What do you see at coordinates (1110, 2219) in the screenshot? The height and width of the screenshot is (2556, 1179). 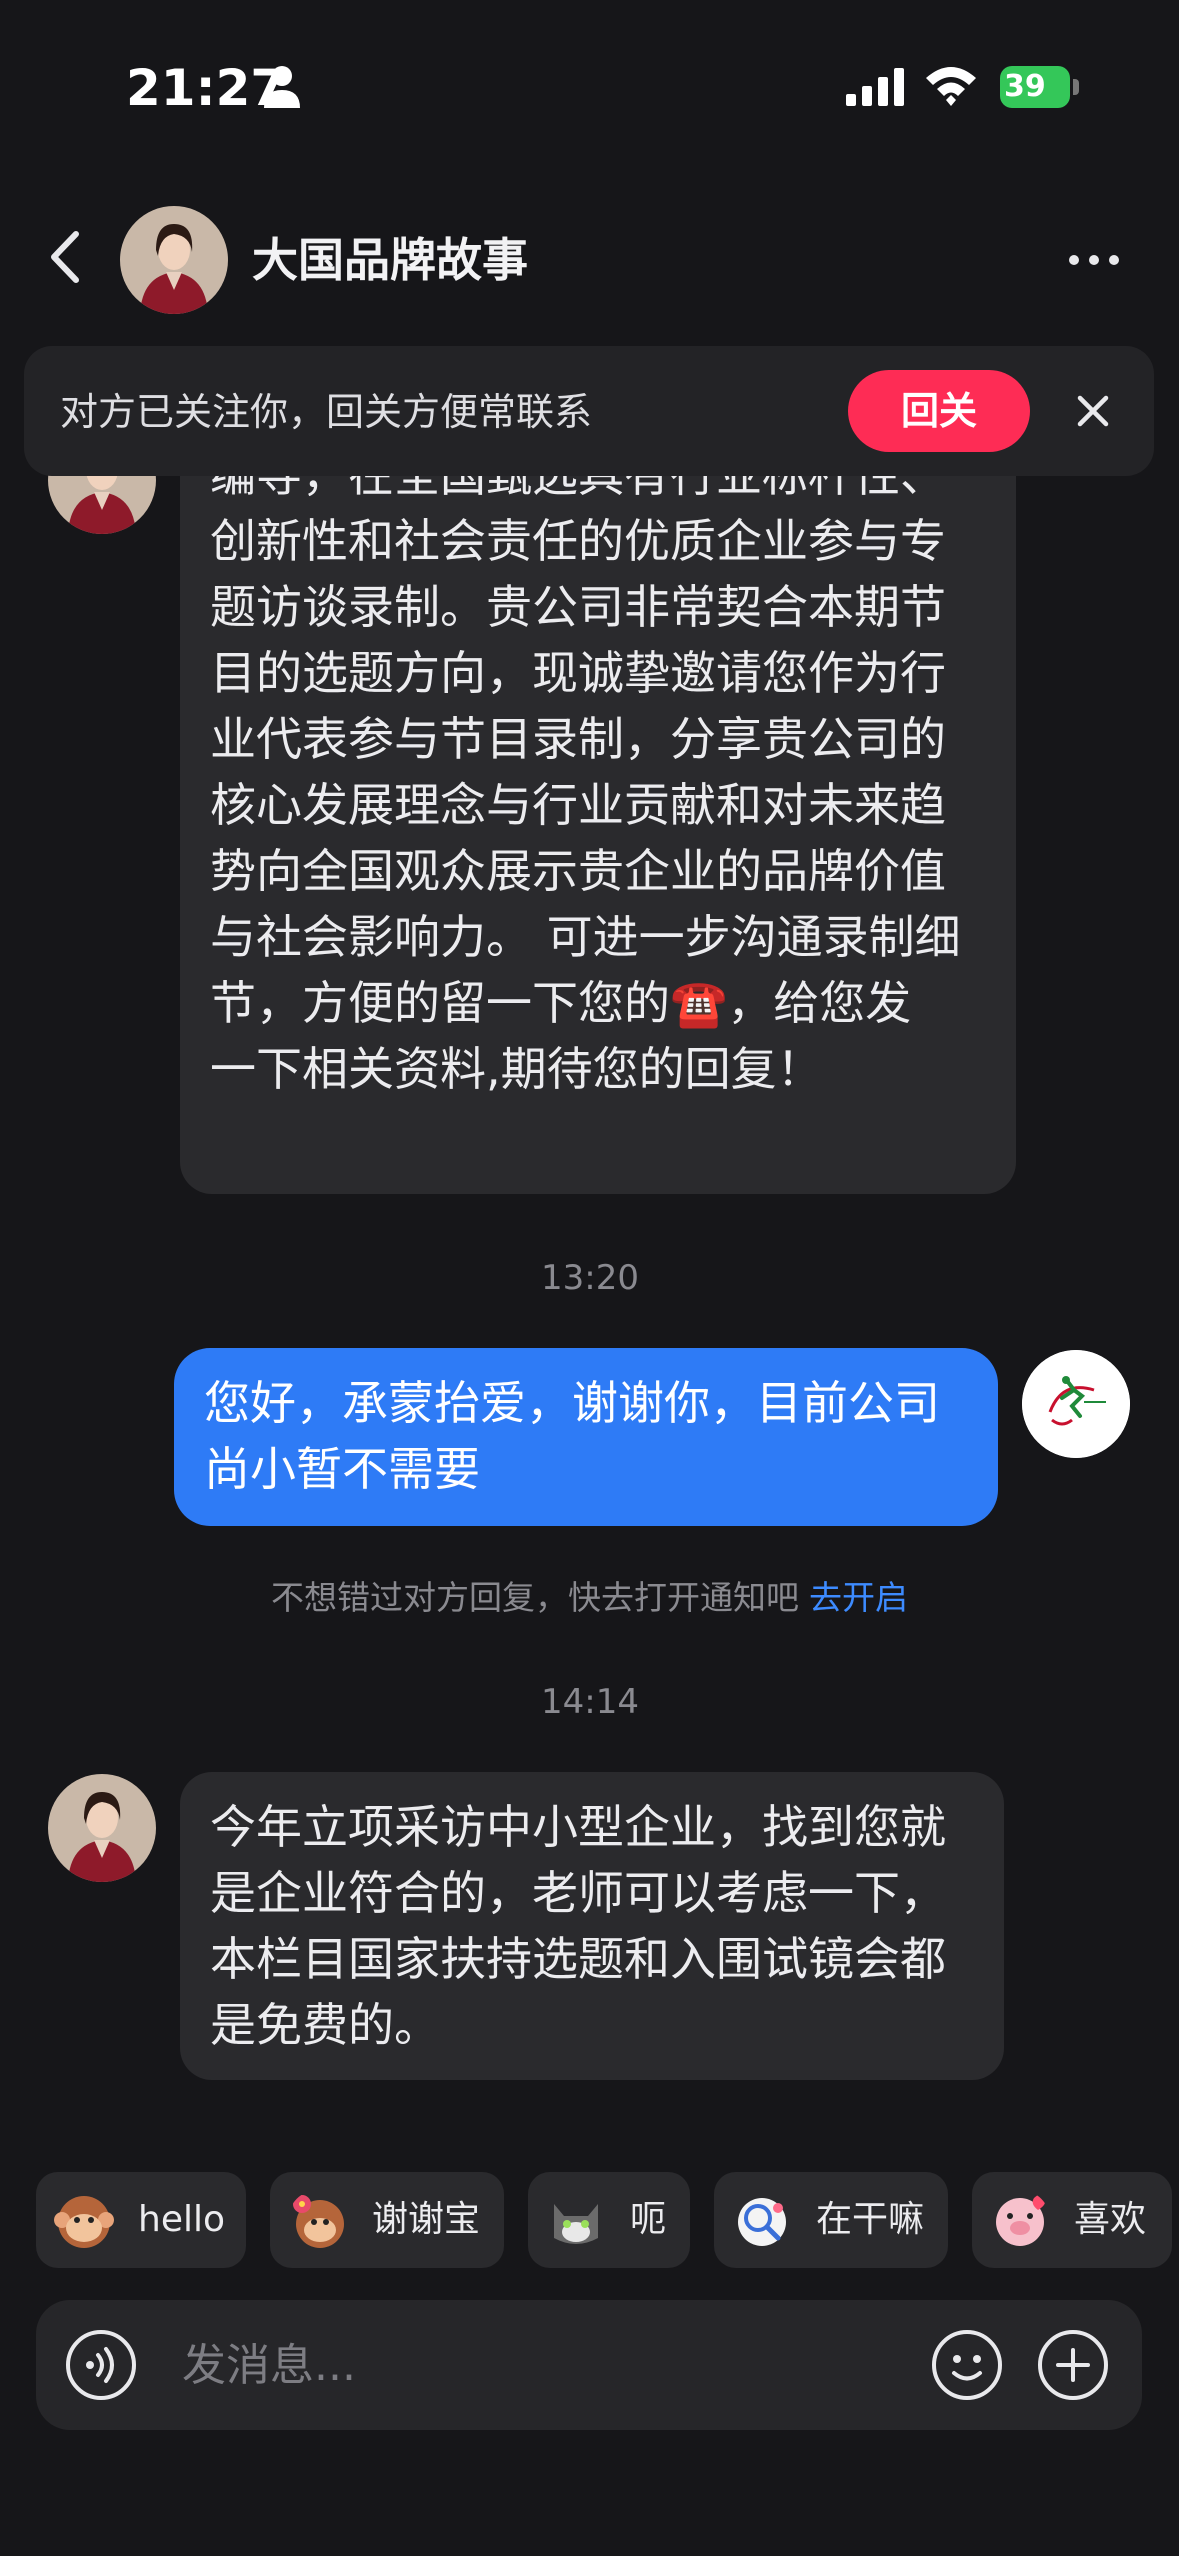 I see `quick-reply-label: 喜欢` at bounding box center [1110, 2219].